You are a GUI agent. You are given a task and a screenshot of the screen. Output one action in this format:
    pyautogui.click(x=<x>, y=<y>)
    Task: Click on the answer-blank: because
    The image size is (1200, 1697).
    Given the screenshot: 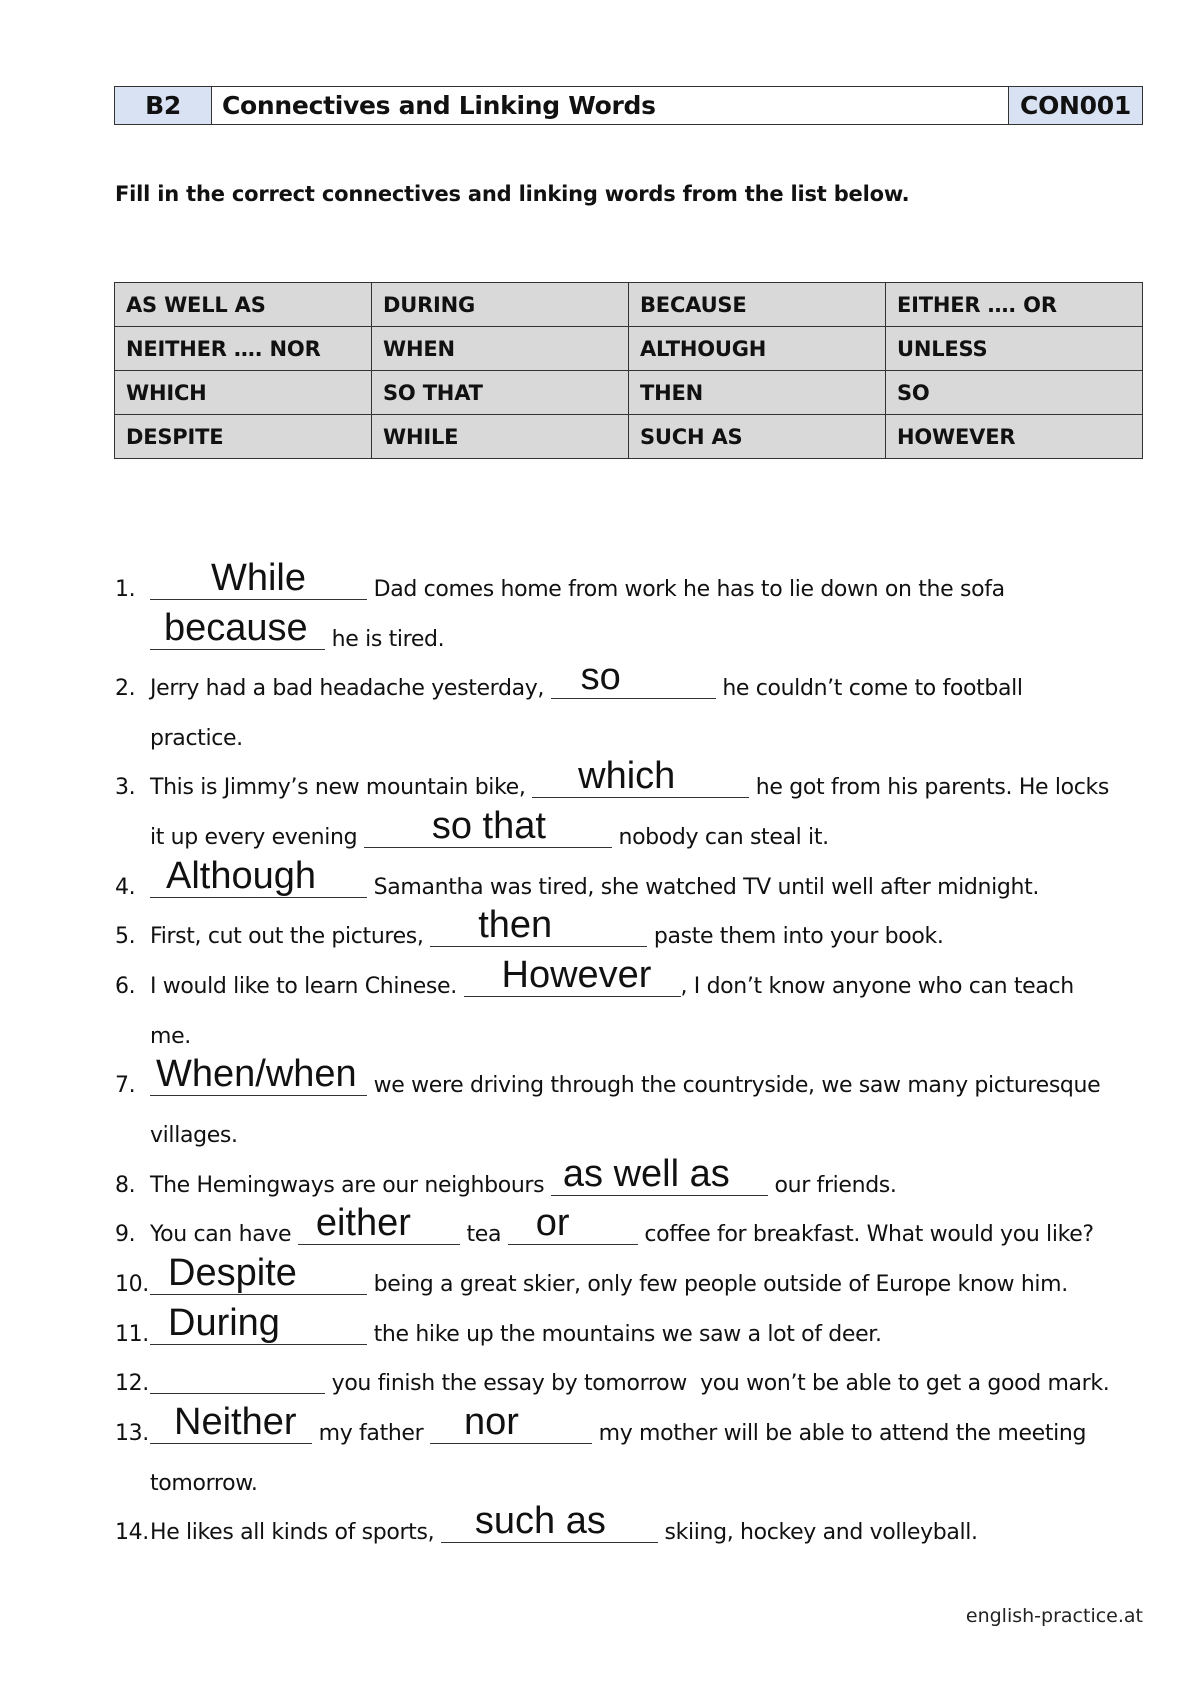 What is the action you would take?
    pyautogui.click(x=237, y=629)
    